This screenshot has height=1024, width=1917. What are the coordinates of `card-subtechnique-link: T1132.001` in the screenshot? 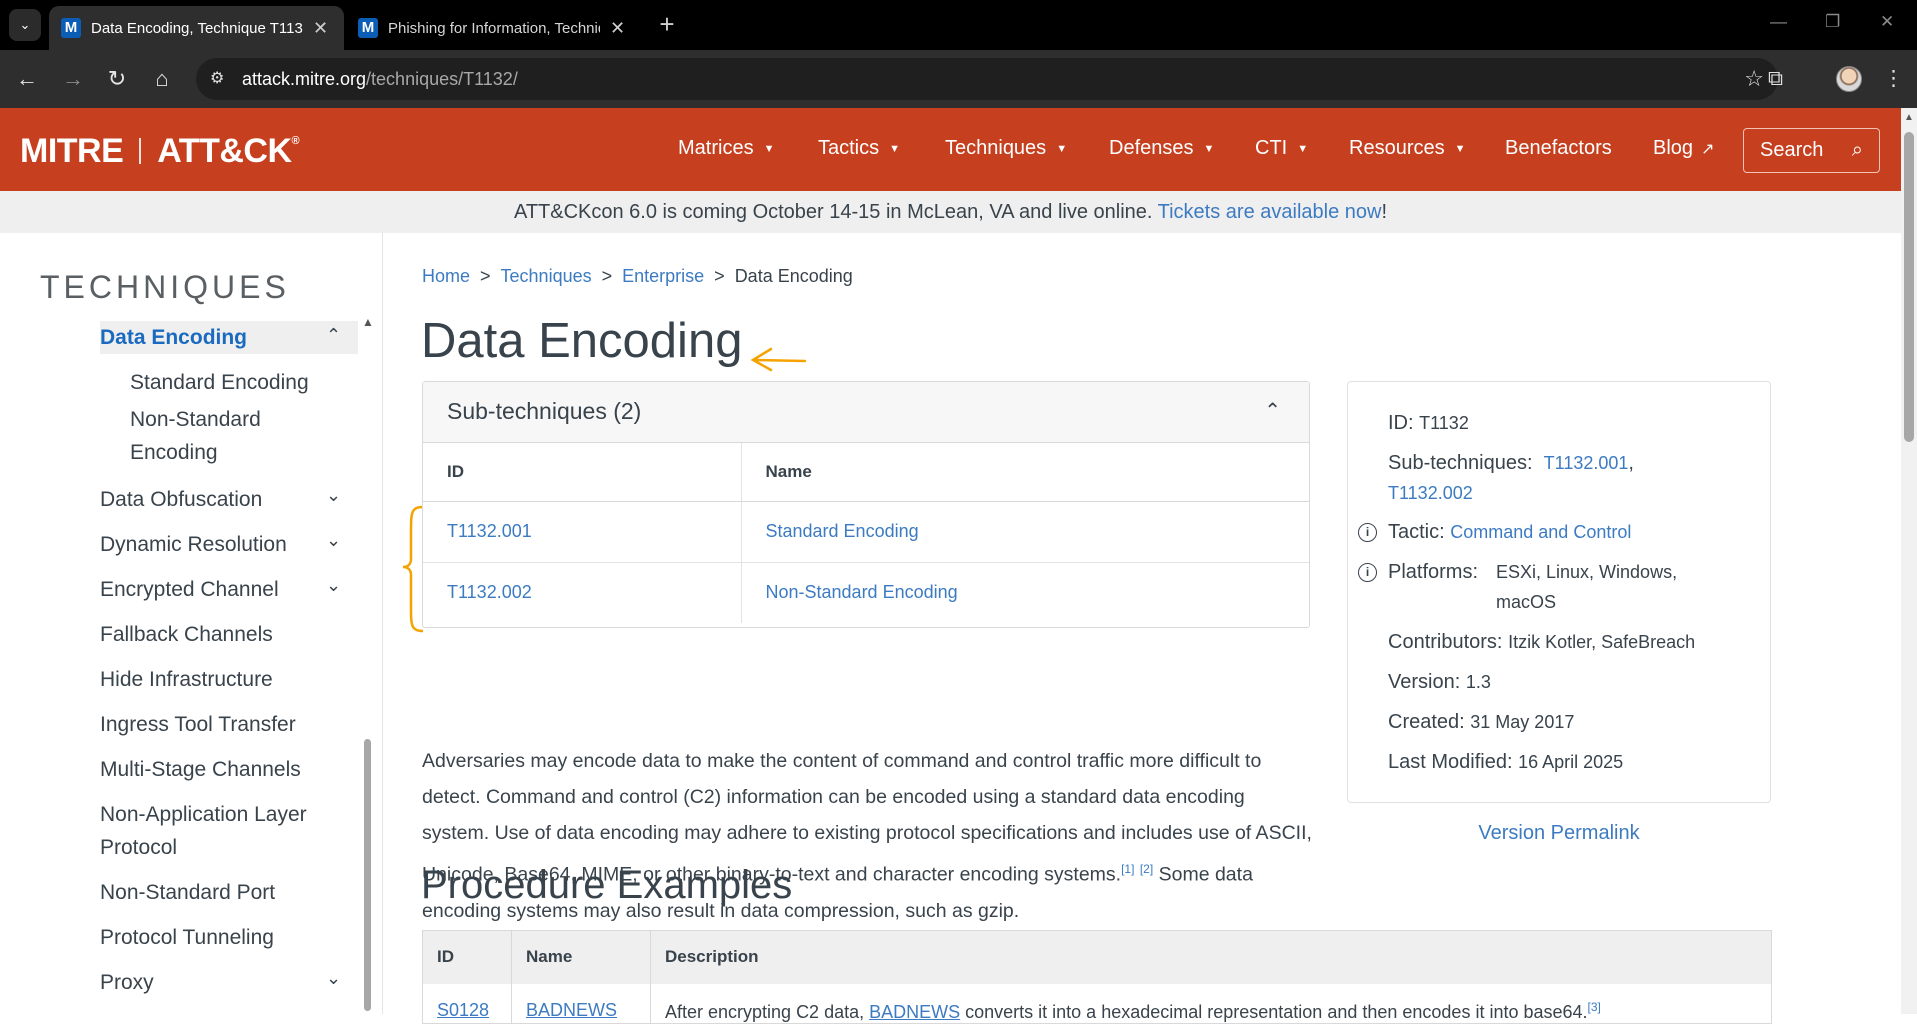 It's located at (1586, 463).